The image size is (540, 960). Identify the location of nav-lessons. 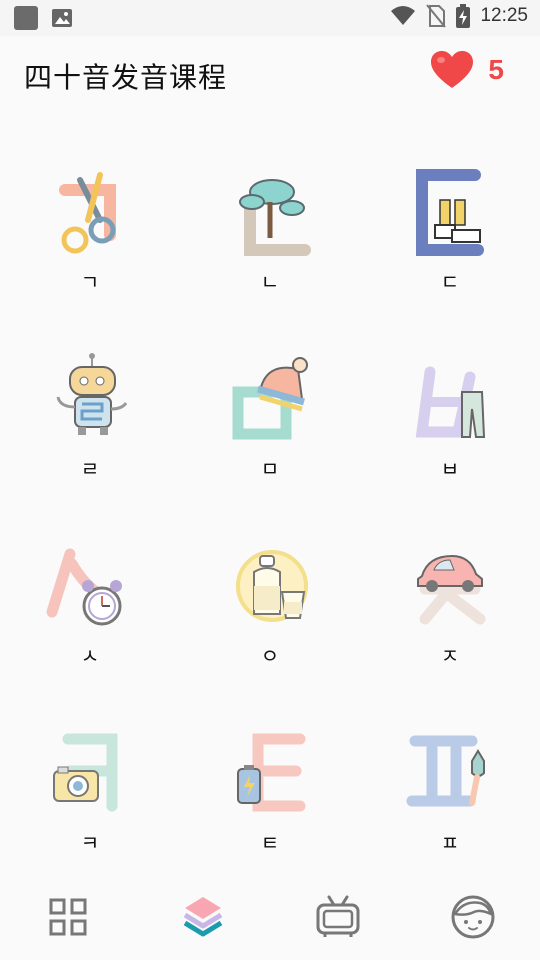
(203, 917).